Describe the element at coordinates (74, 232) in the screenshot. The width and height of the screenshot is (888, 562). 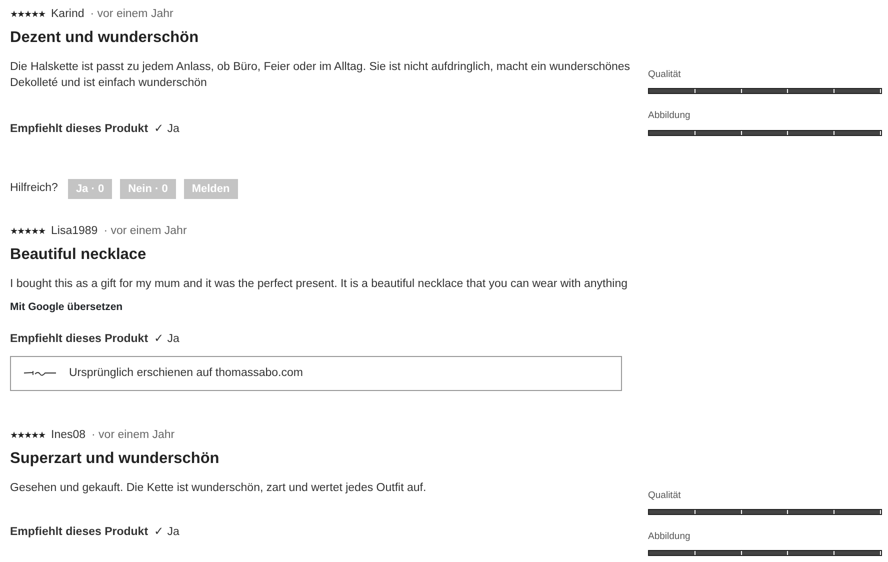
I see `reviewer-name: Lisa1989` at that location.